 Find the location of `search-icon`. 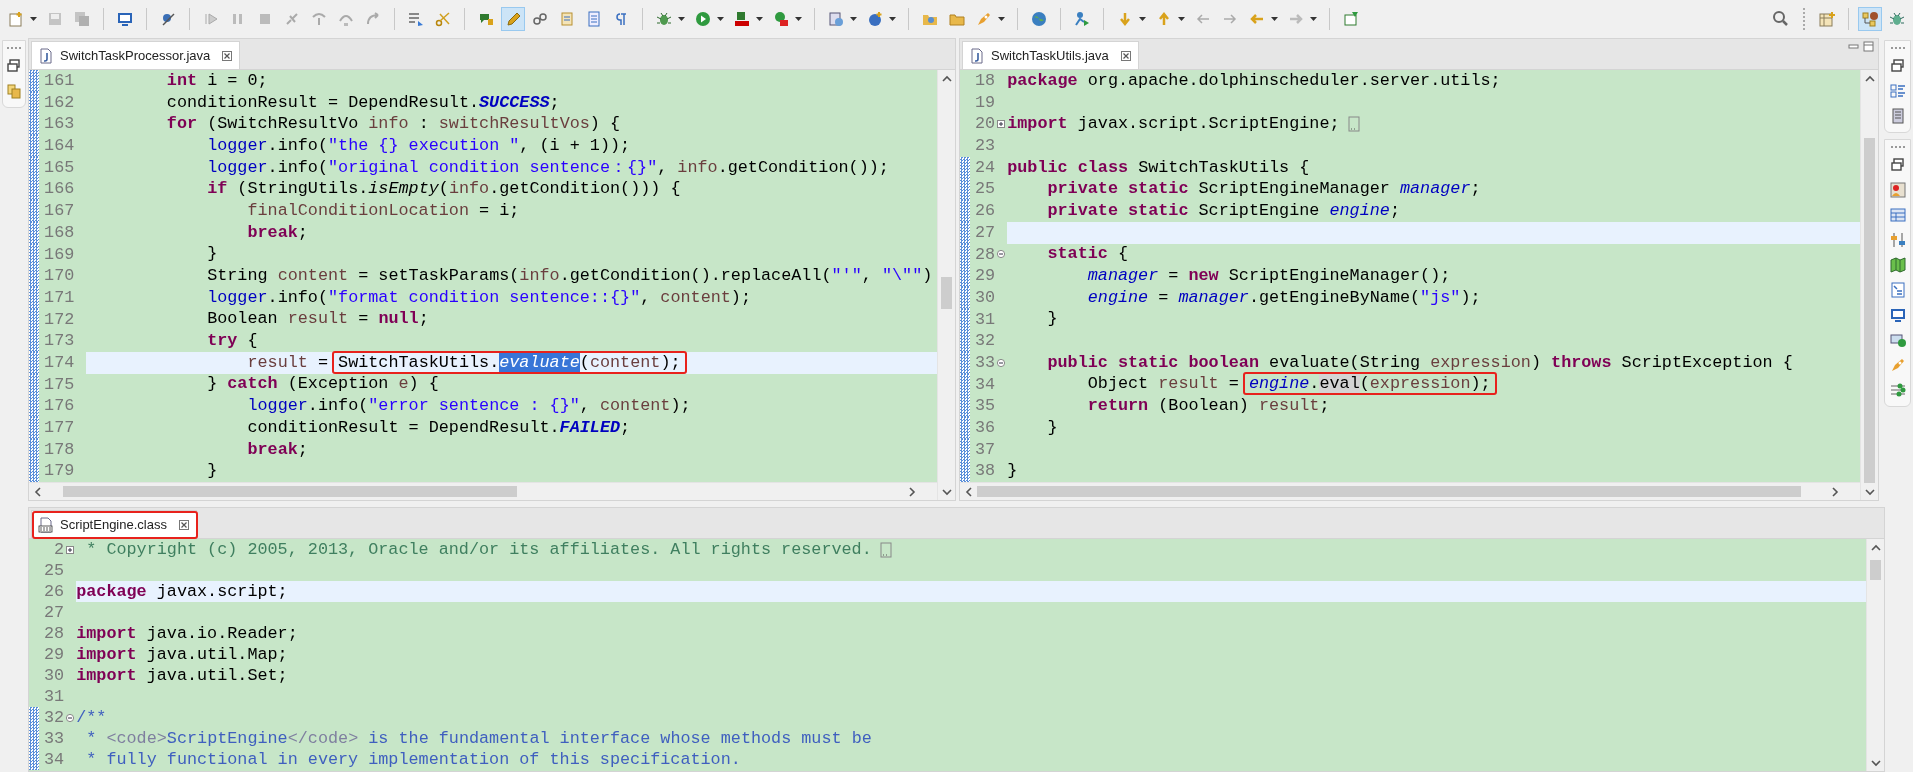

search-icon is located at coordinates (1781, 19).